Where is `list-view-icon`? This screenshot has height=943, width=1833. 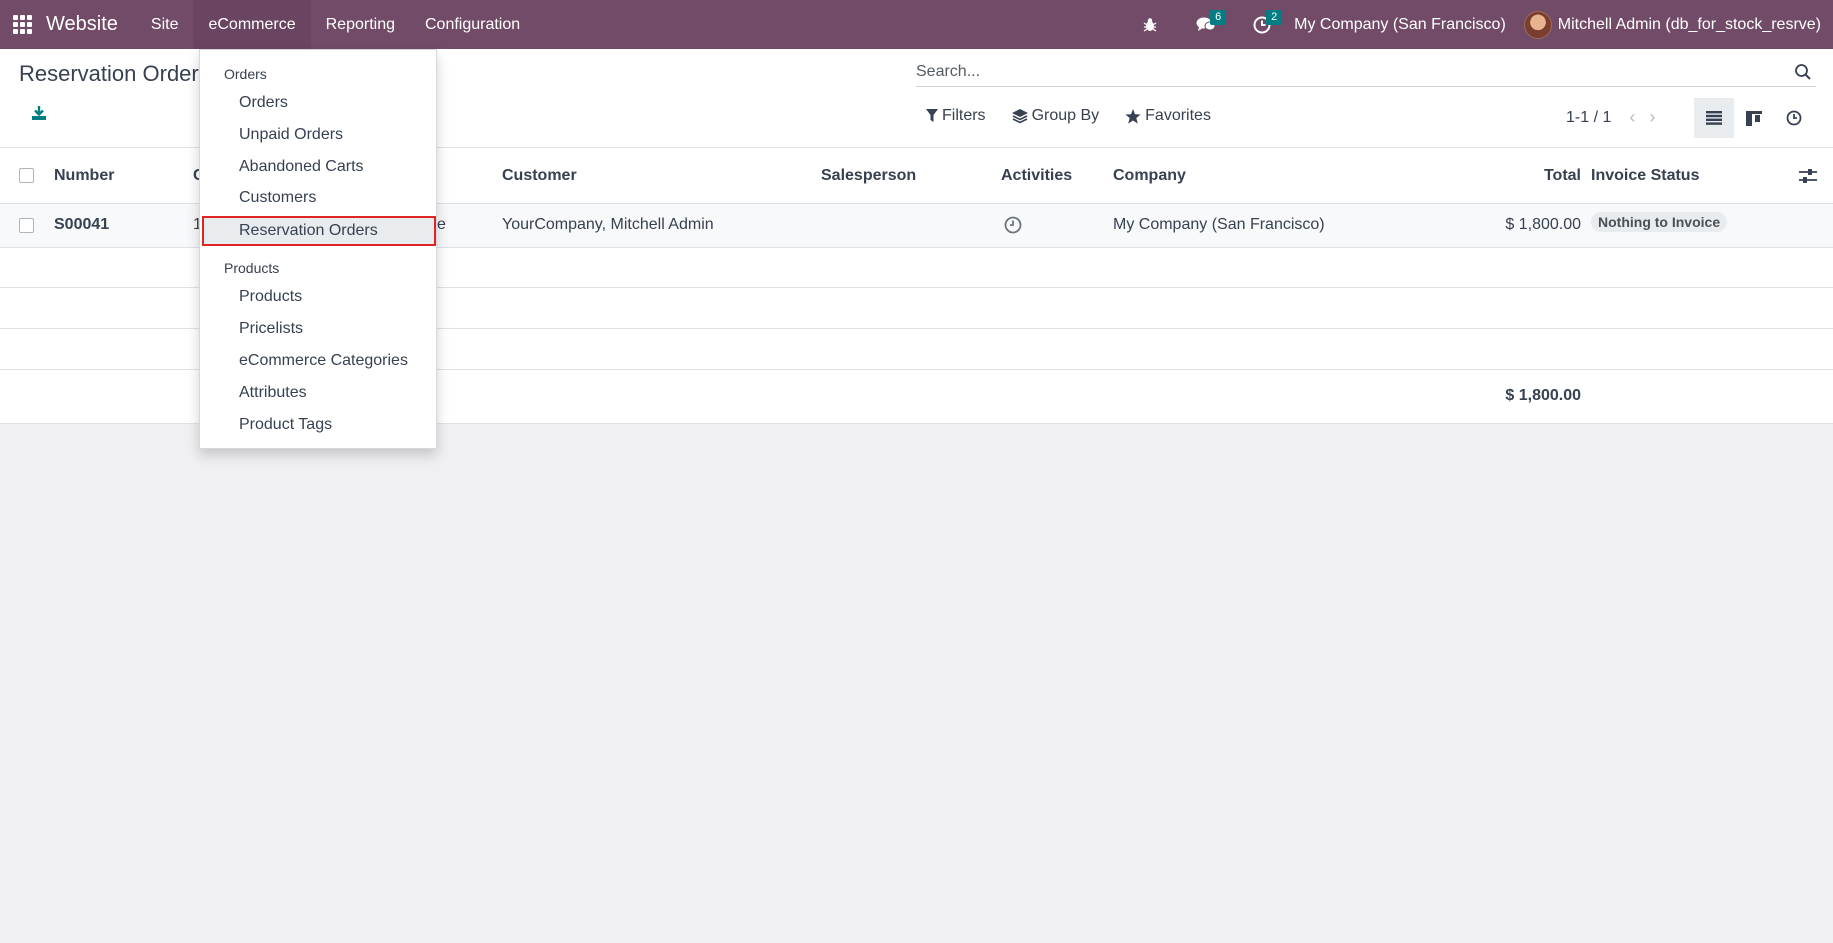
list-view-icon is located at coordinates (1714, 118).